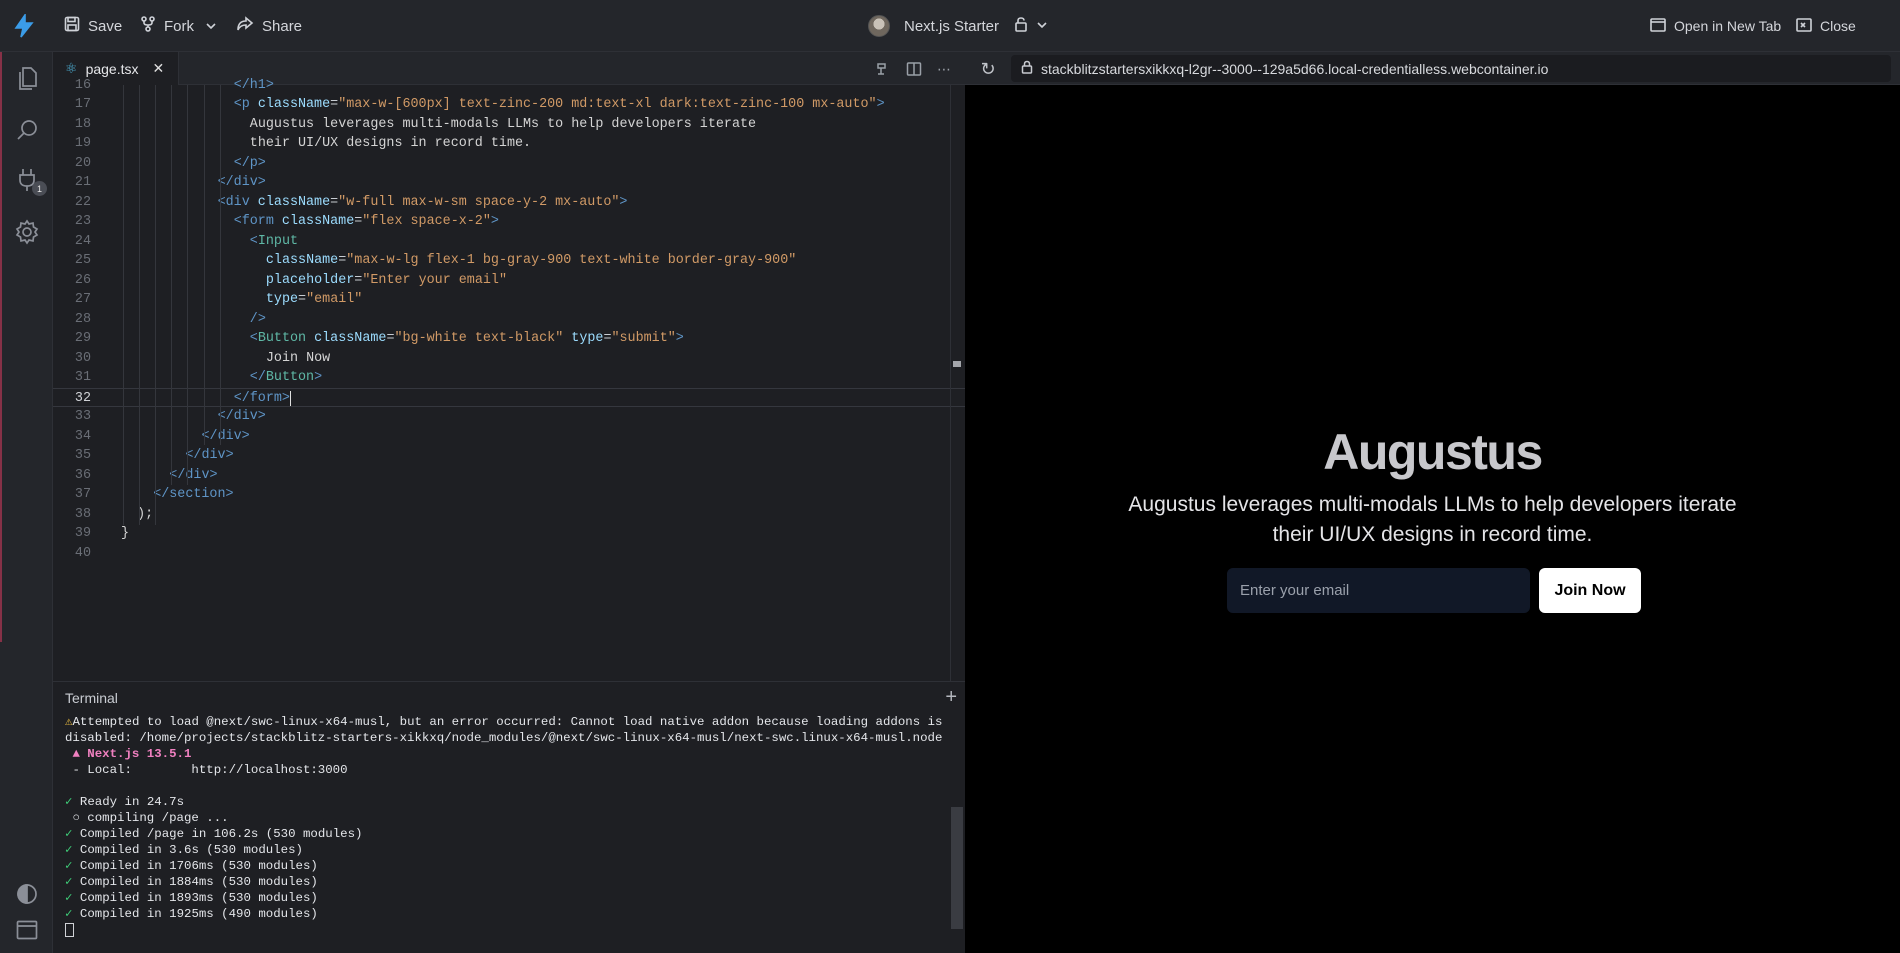 This screenshot has height=953, width=1900. What do you see at coordinates (105, 26) in the screenshot?
I see `save-label: Save` at bounding box center [105, 26].